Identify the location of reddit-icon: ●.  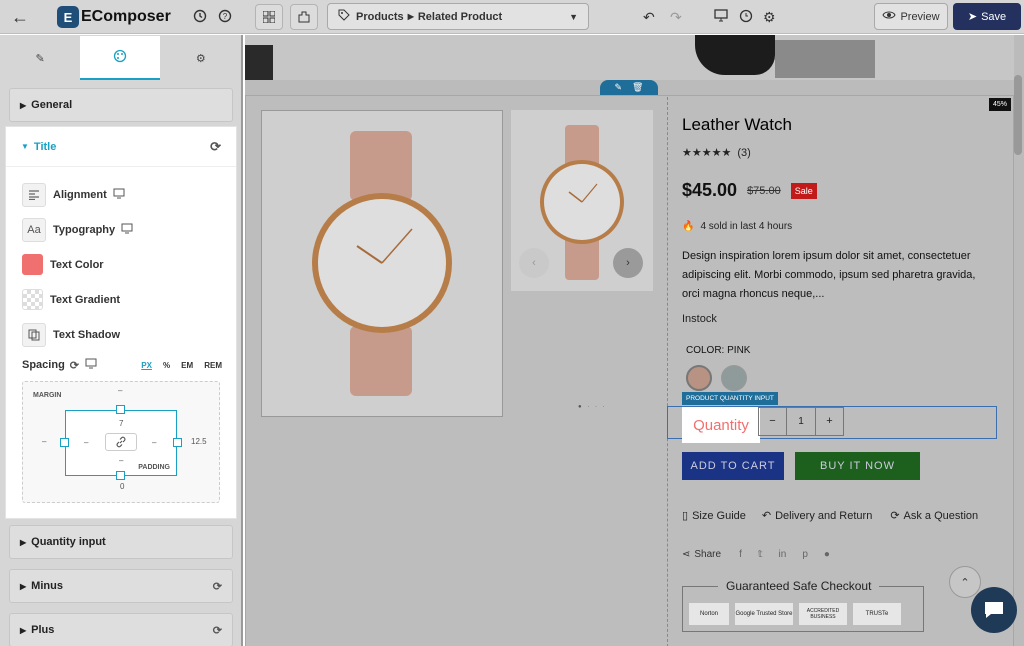
(827, 554).